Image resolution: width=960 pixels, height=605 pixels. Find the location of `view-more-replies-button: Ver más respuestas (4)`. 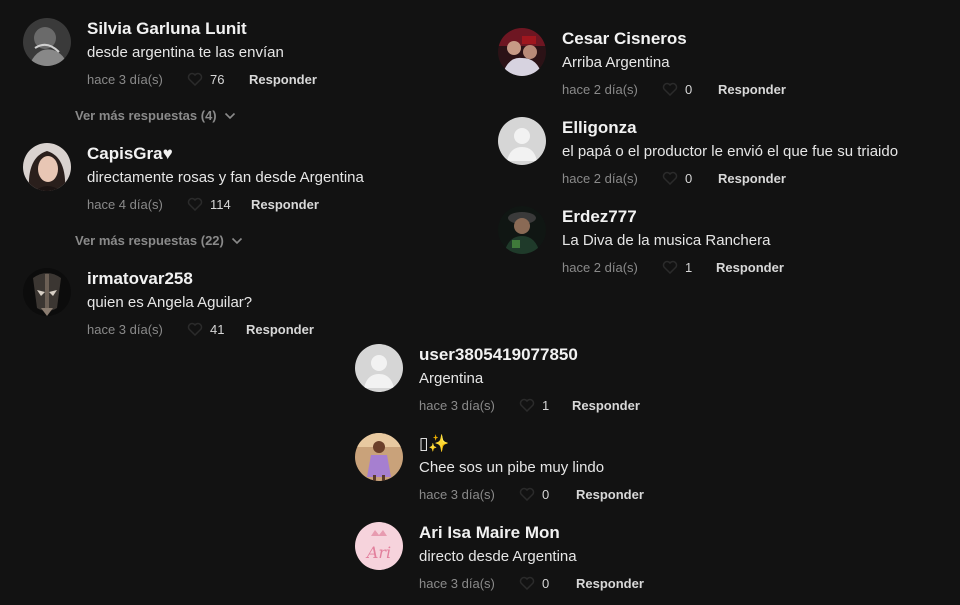

view-more-replies-button: Ver más respuestas (4) is located at coordinates (155, 115).